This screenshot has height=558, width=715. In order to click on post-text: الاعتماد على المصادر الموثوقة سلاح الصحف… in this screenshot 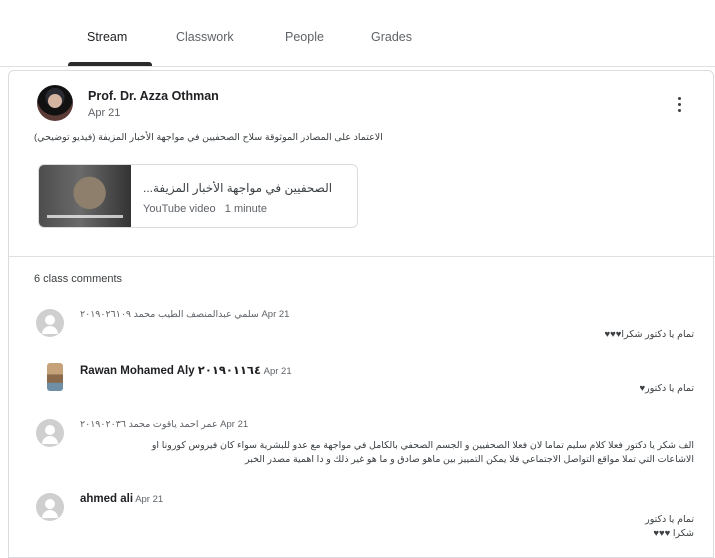, I will do `click(208, 137)`.